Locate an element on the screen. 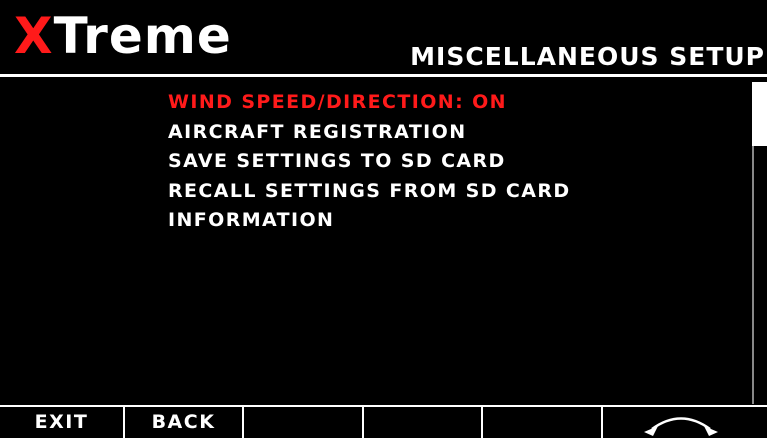 Image resolution: width=767 pixels, height=438 pixels. scrollbar-thumb is located at coordinates (759, 114).